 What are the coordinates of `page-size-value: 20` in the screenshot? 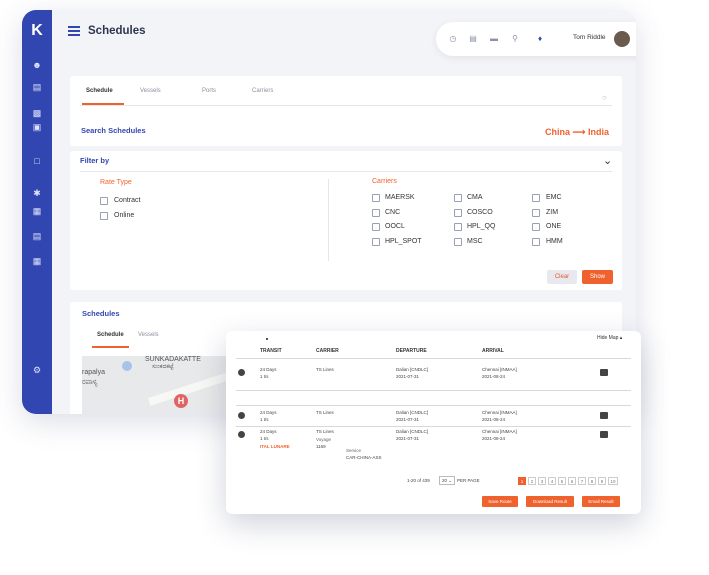 It's located at (445, 480).